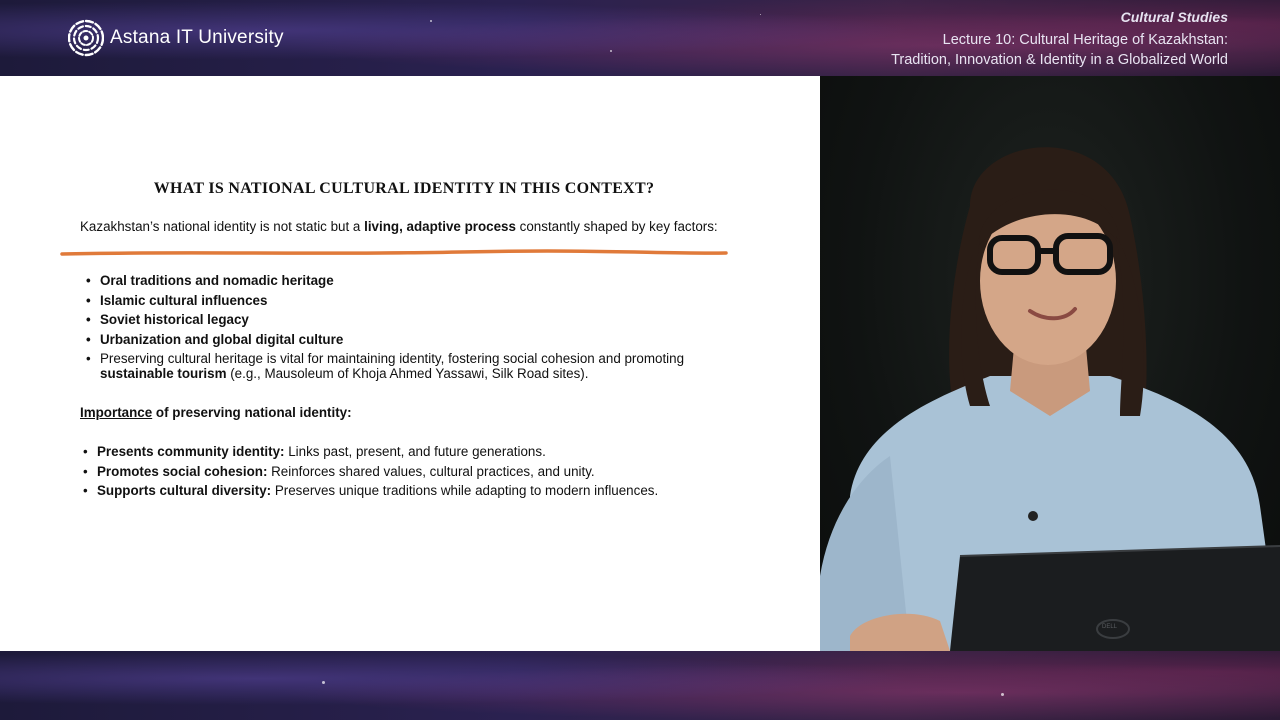 Image resolution: width=1280 pixels, height=720 pixels. I want to click on logo-name: Astana IT University, so click(197, 37).